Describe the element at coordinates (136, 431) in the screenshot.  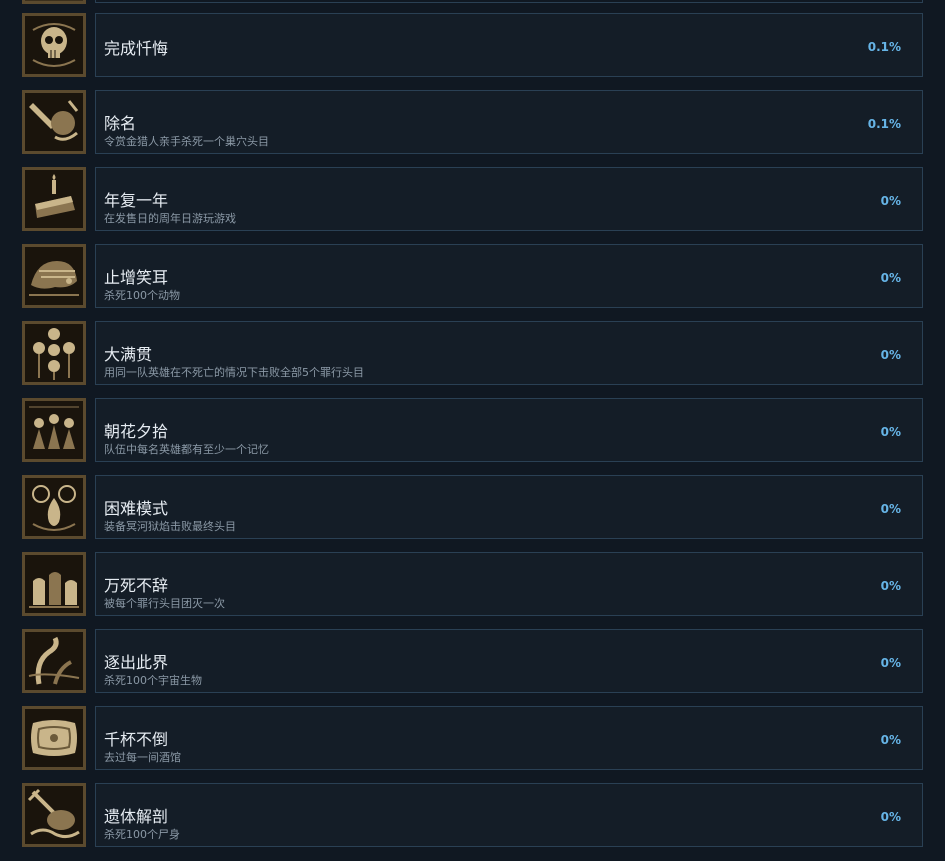
I see `achievement-title: 朝花夕拾` at that location.